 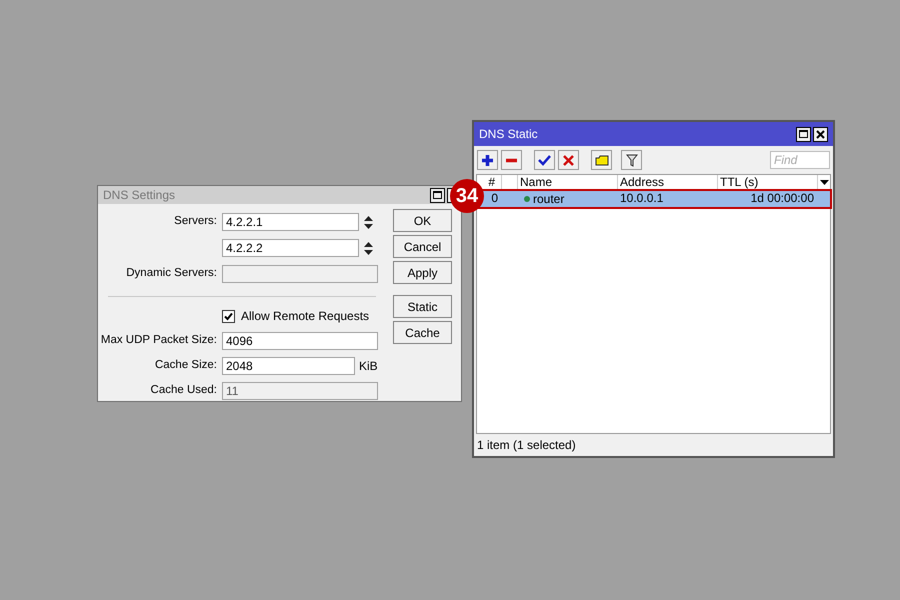 I want to click on table-cell-text: 10.0.0.1, so click(x=641, y=199).